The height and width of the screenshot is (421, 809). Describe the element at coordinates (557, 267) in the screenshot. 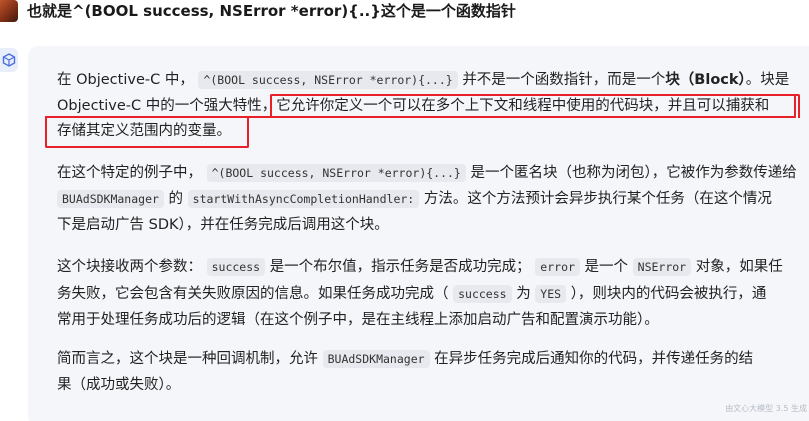

I see `inline-code: error` at that location.